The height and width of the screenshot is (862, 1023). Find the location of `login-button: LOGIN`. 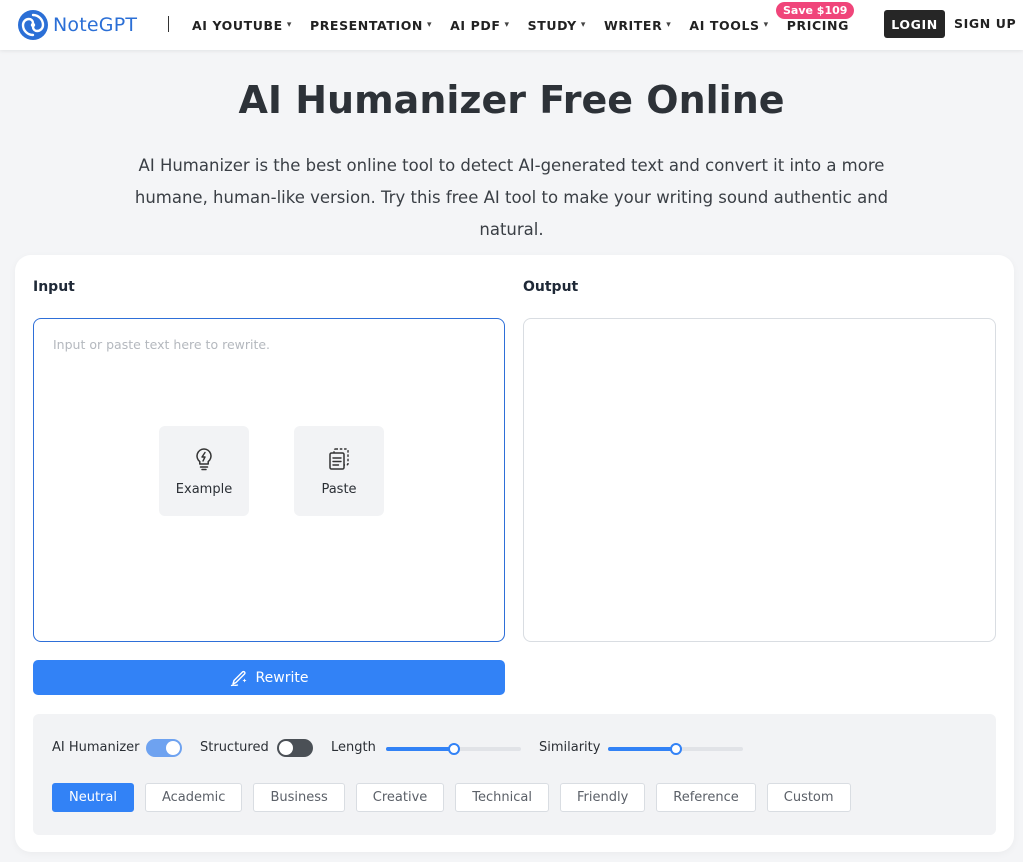

login-button: LOGIN is located at coordinates (914, 24).